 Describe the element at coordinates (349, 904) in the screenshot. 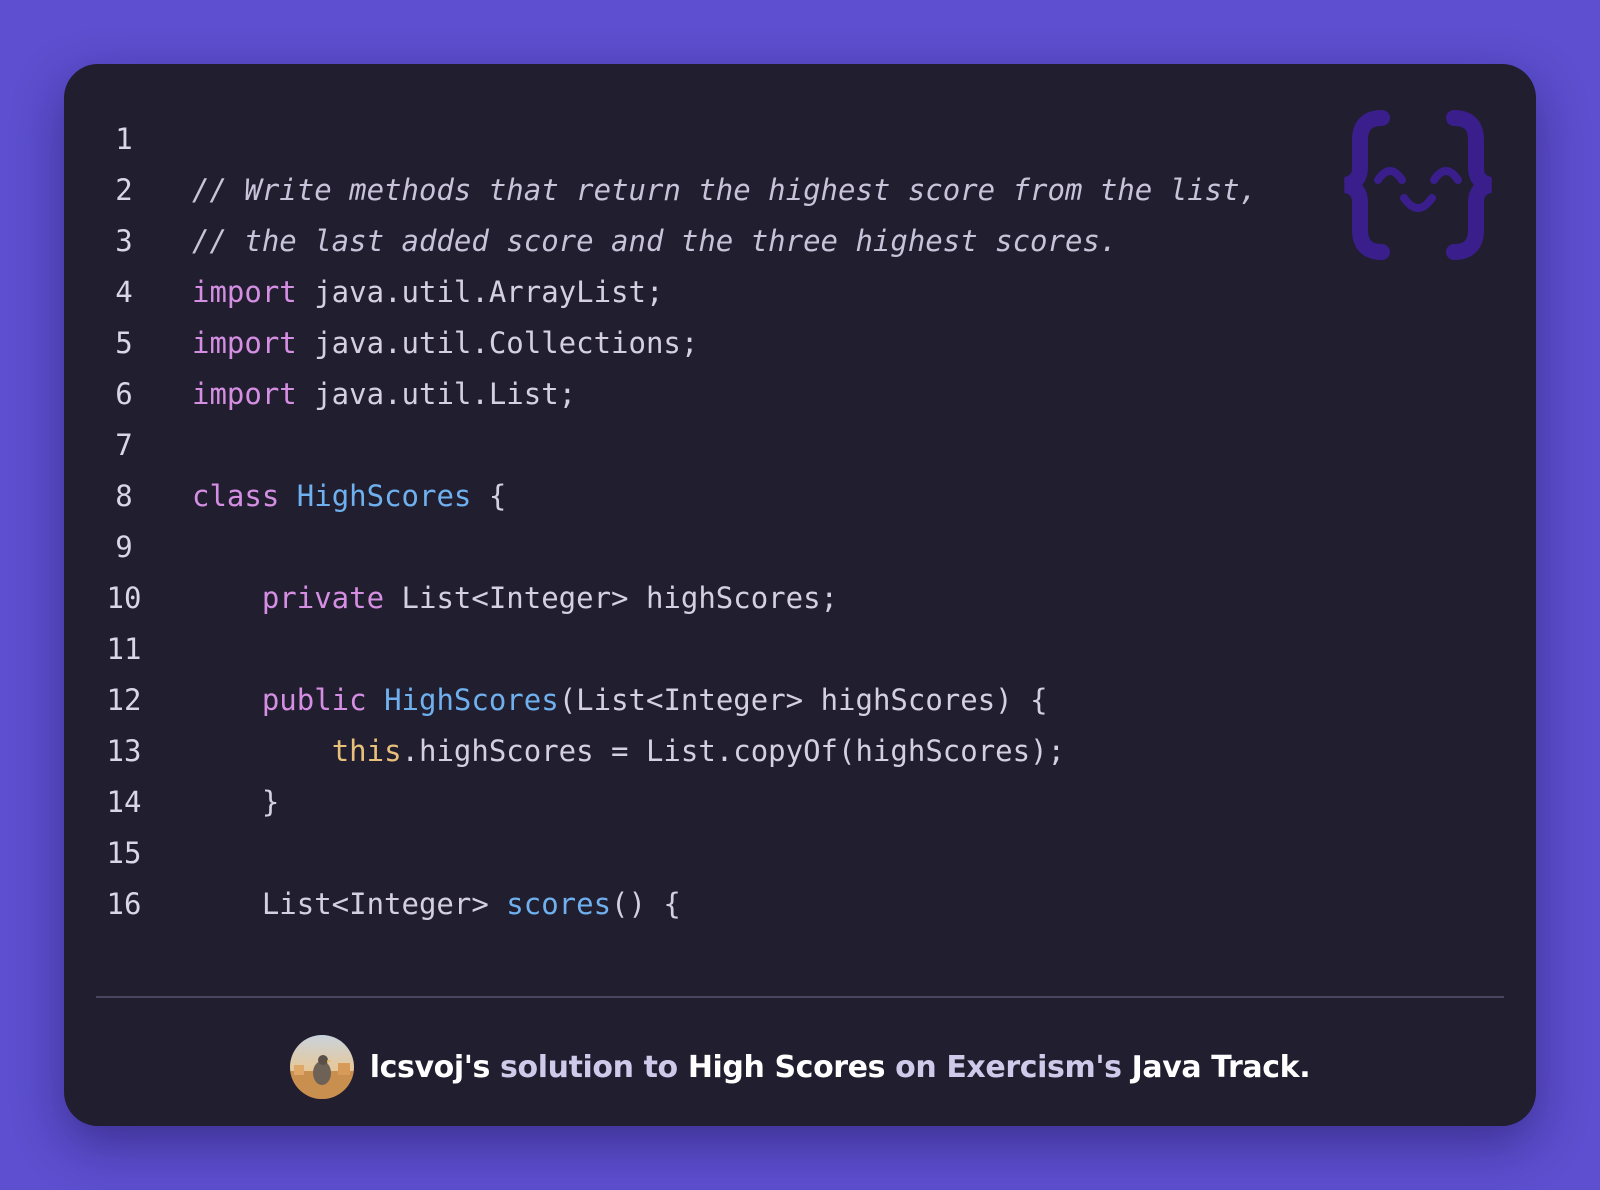

I see `code-token: List<Integer>` at that location.